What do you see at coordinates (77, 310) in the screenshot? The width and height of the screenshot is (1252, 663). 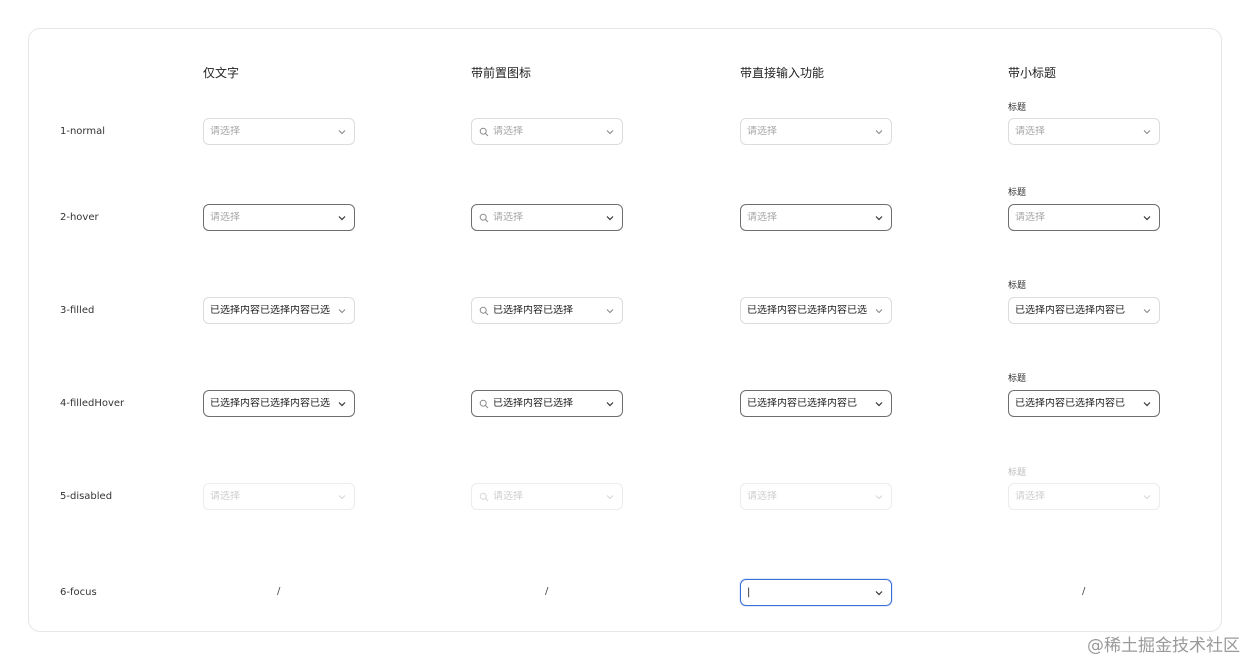 I see `row-label-filled: 3-filled` at bounding box center [77, 310].